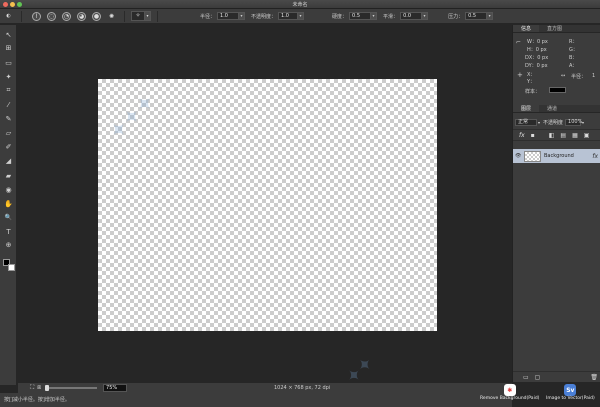 This screenshot has height=407, width=600. Describe the element at coordinates (554, 28) in the screenshot. I see `tab-histogram: 直方图` at that location.